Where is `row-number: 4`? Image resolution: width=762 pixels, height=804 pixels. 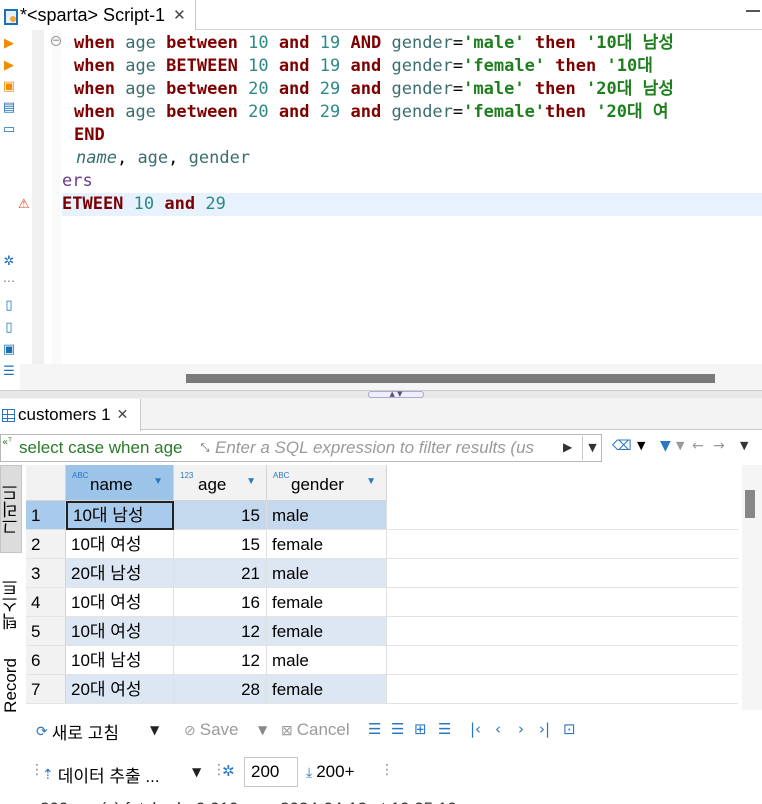
row-number: 4 is located at coordinates (46, 602).